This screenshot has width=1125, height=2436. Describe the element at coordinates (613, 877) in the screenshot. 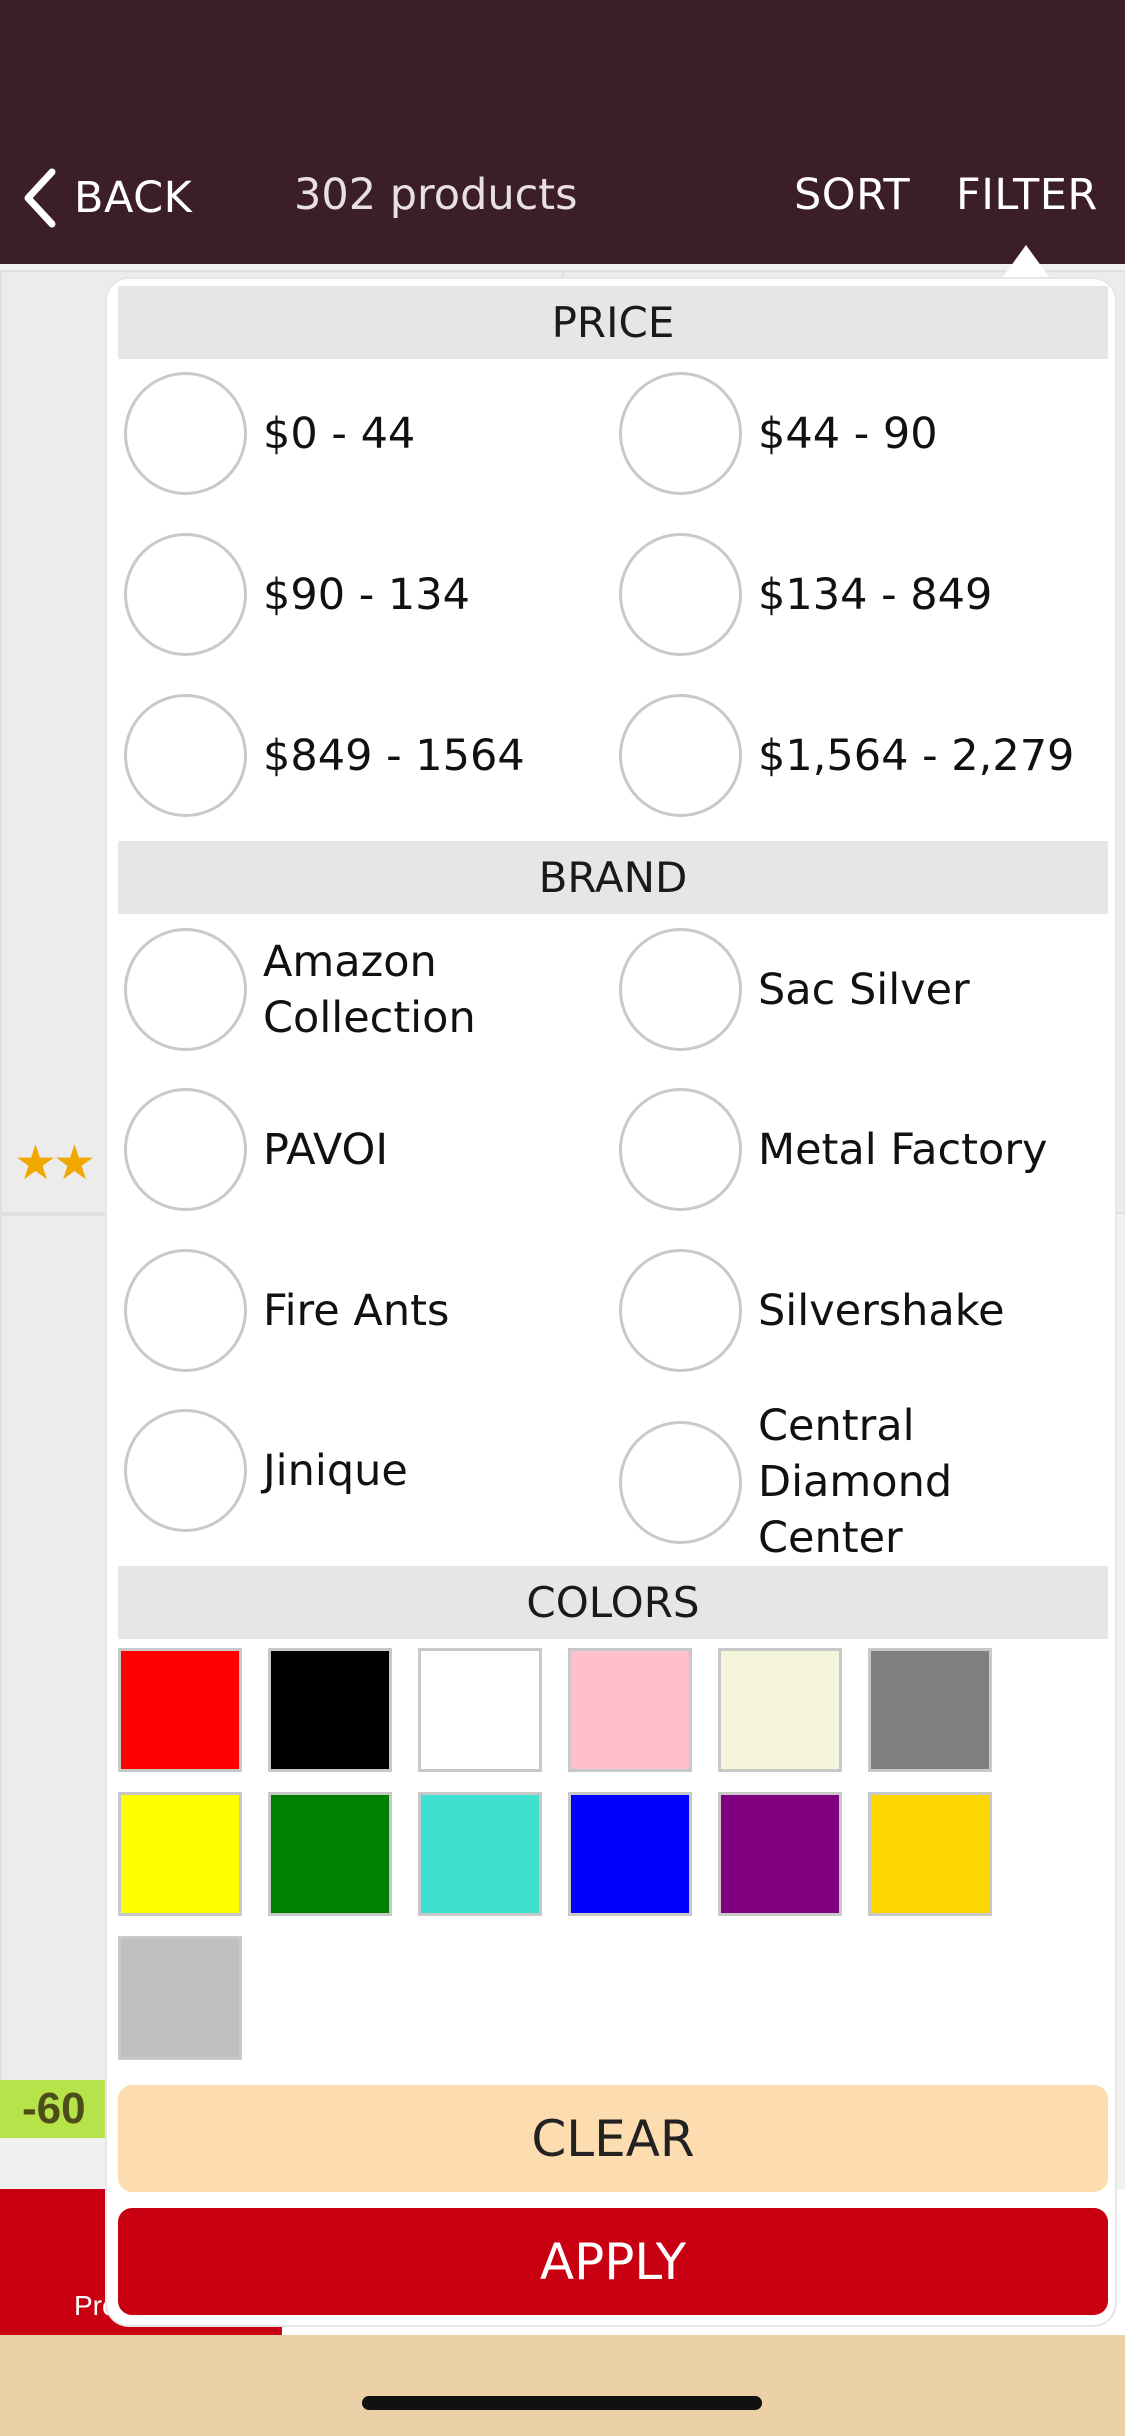

I see `brand-section-header: BRAND` at that location.